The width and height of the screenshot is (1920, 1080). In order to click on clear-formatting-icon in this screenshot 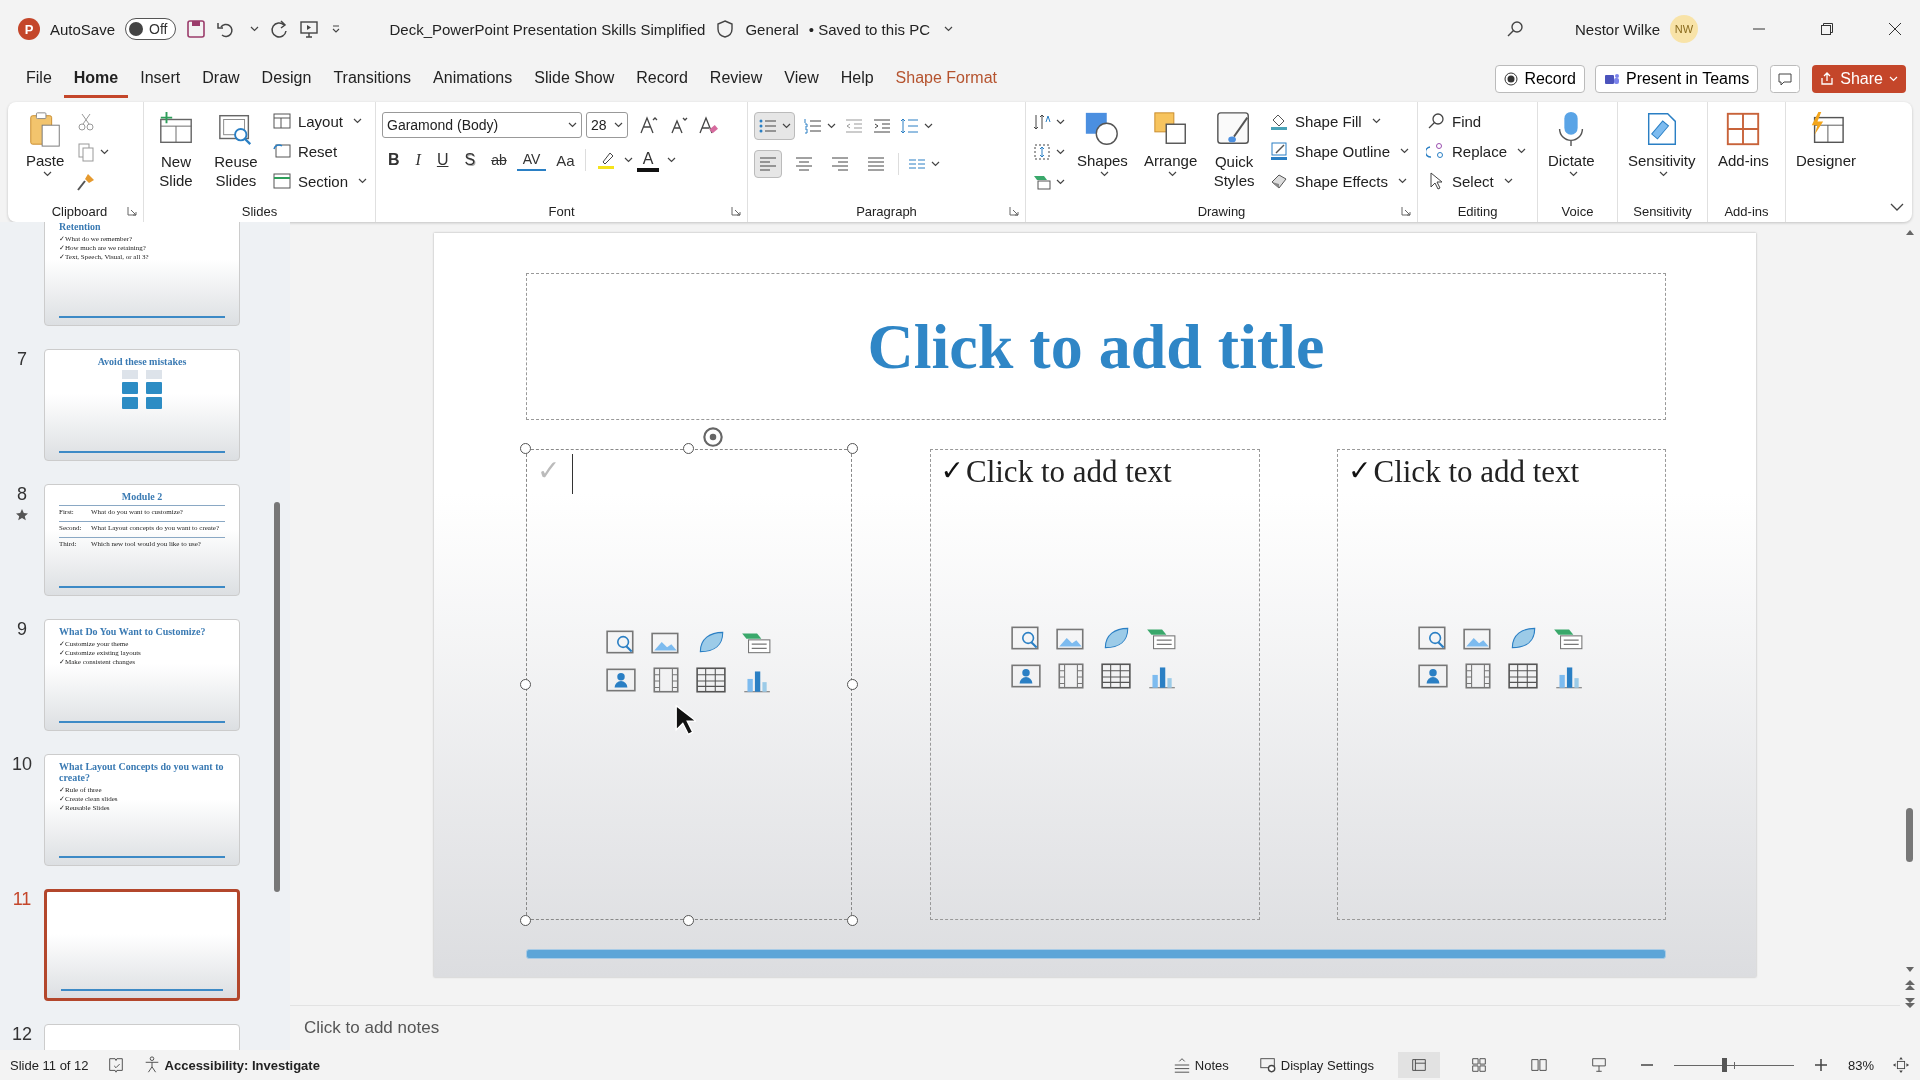, I will do `click(708, 125)`.